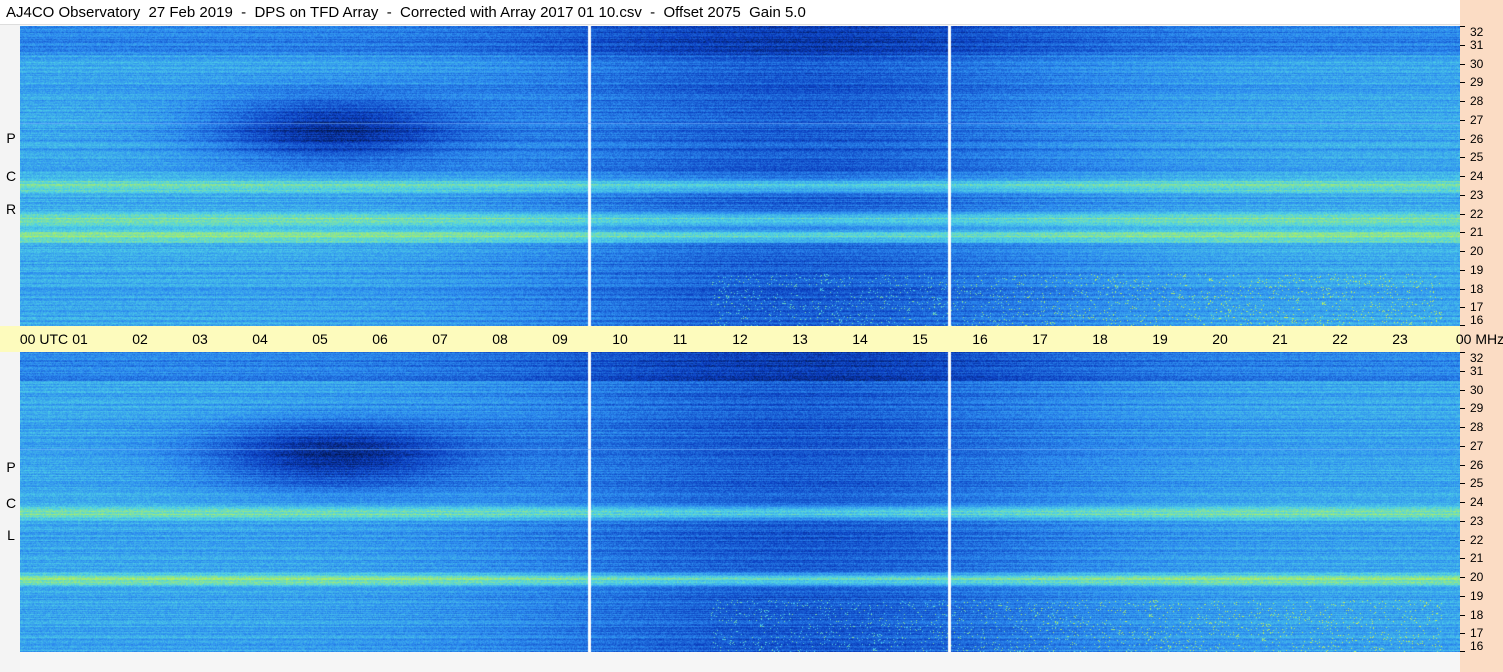 The height and width of the screenshot is (672, 1503). Describe the element at coordinates (500, 339) in the screenshot. I see `utc-tick-label: 08` at that location.